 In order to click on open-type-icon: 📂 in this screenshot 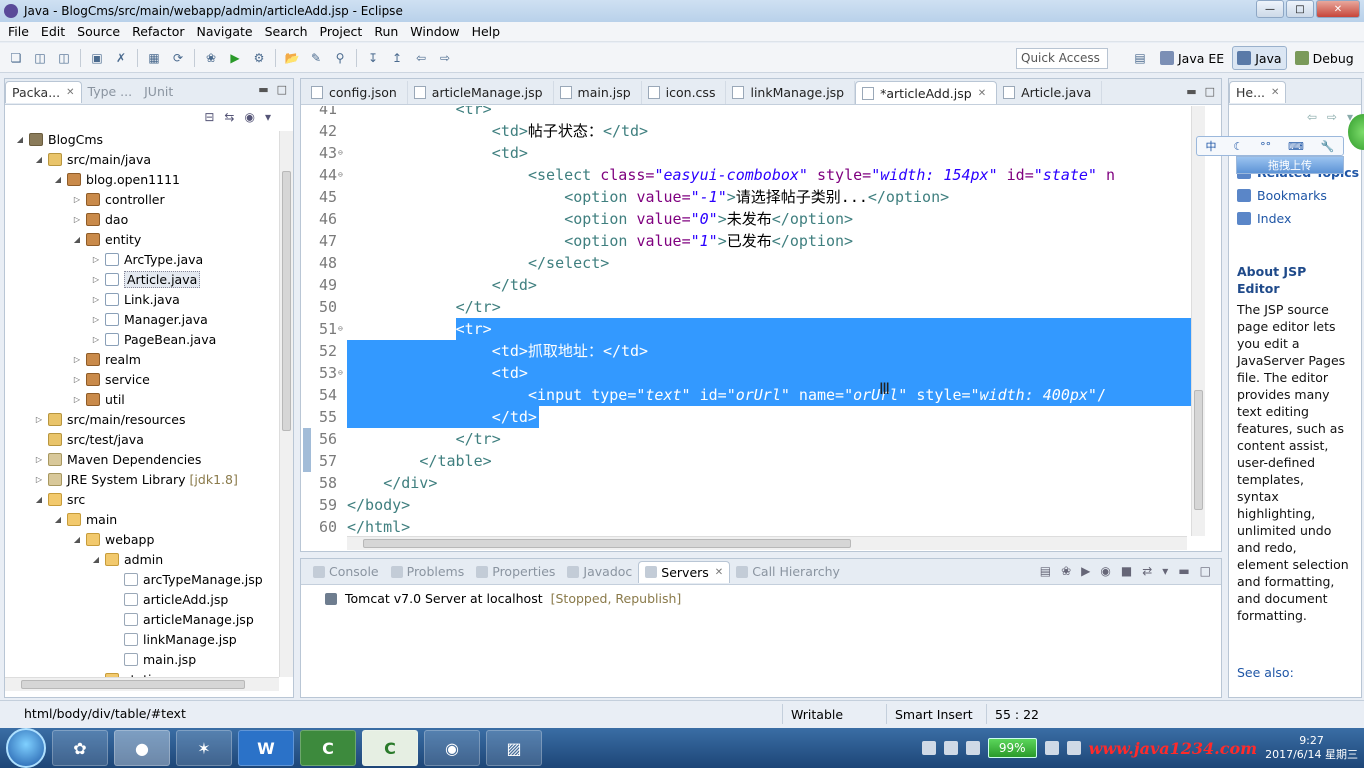, I will do `click(292, 58)`.